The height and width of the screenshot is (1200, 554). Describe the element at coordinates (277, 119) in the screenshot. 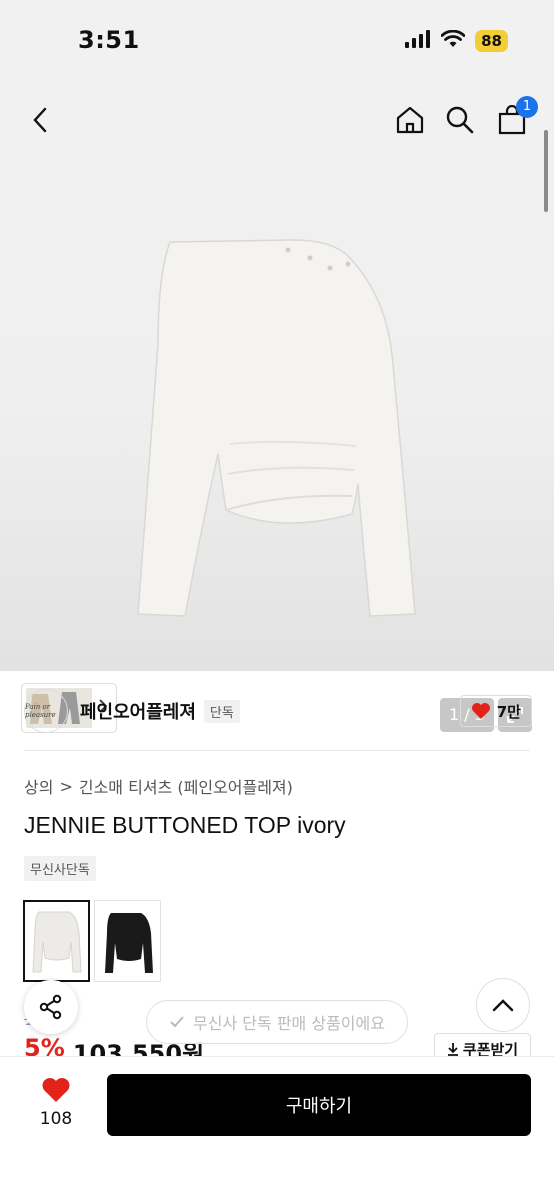

I see `top-navigation: 1` at that location.